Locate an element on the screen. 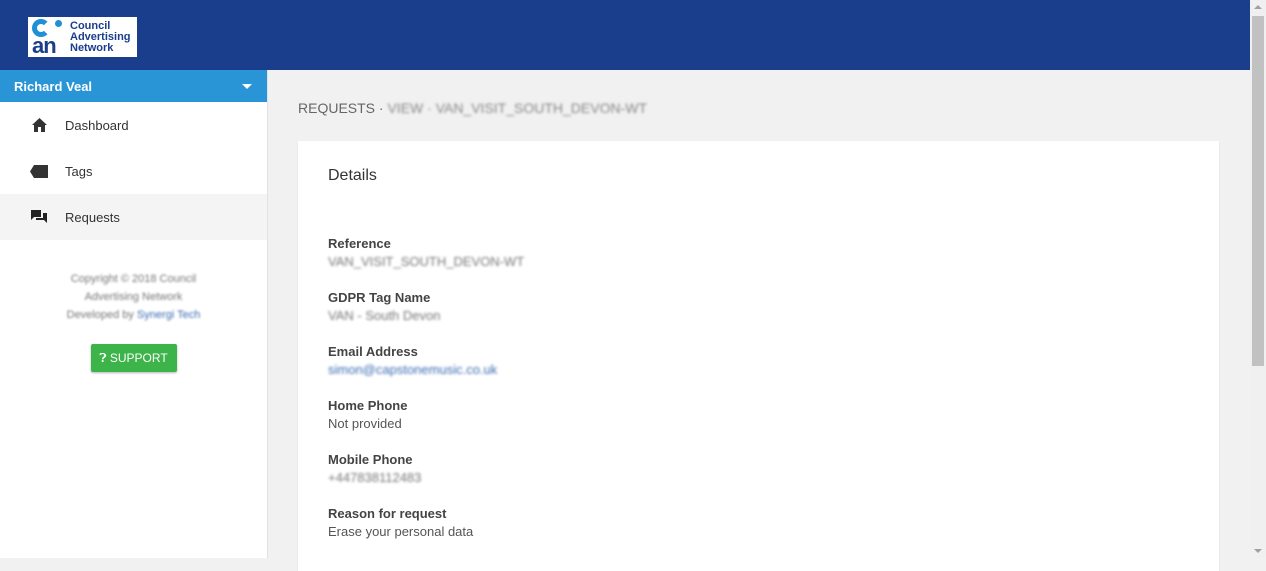 The image size is (1266, 571). scroll-up-arrow-icon is located at coordinates (1258, 7).